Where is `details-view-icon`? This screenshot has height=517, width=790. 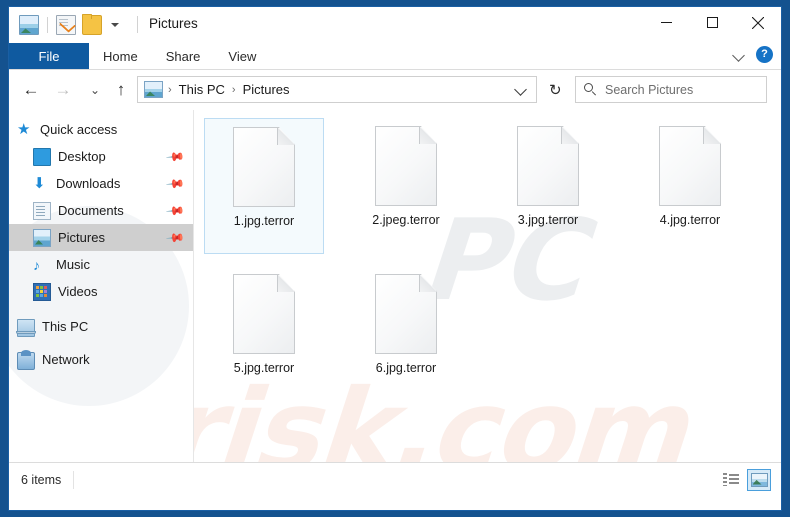
details-view-icon is located at coordinates (731, 479).